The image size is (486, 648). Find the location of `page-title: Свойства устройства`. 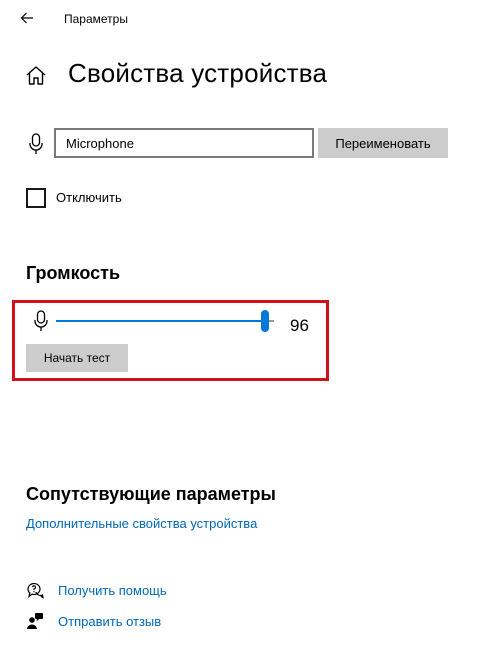

page-title: Свойства устройства is located at coordinates (198, 73).